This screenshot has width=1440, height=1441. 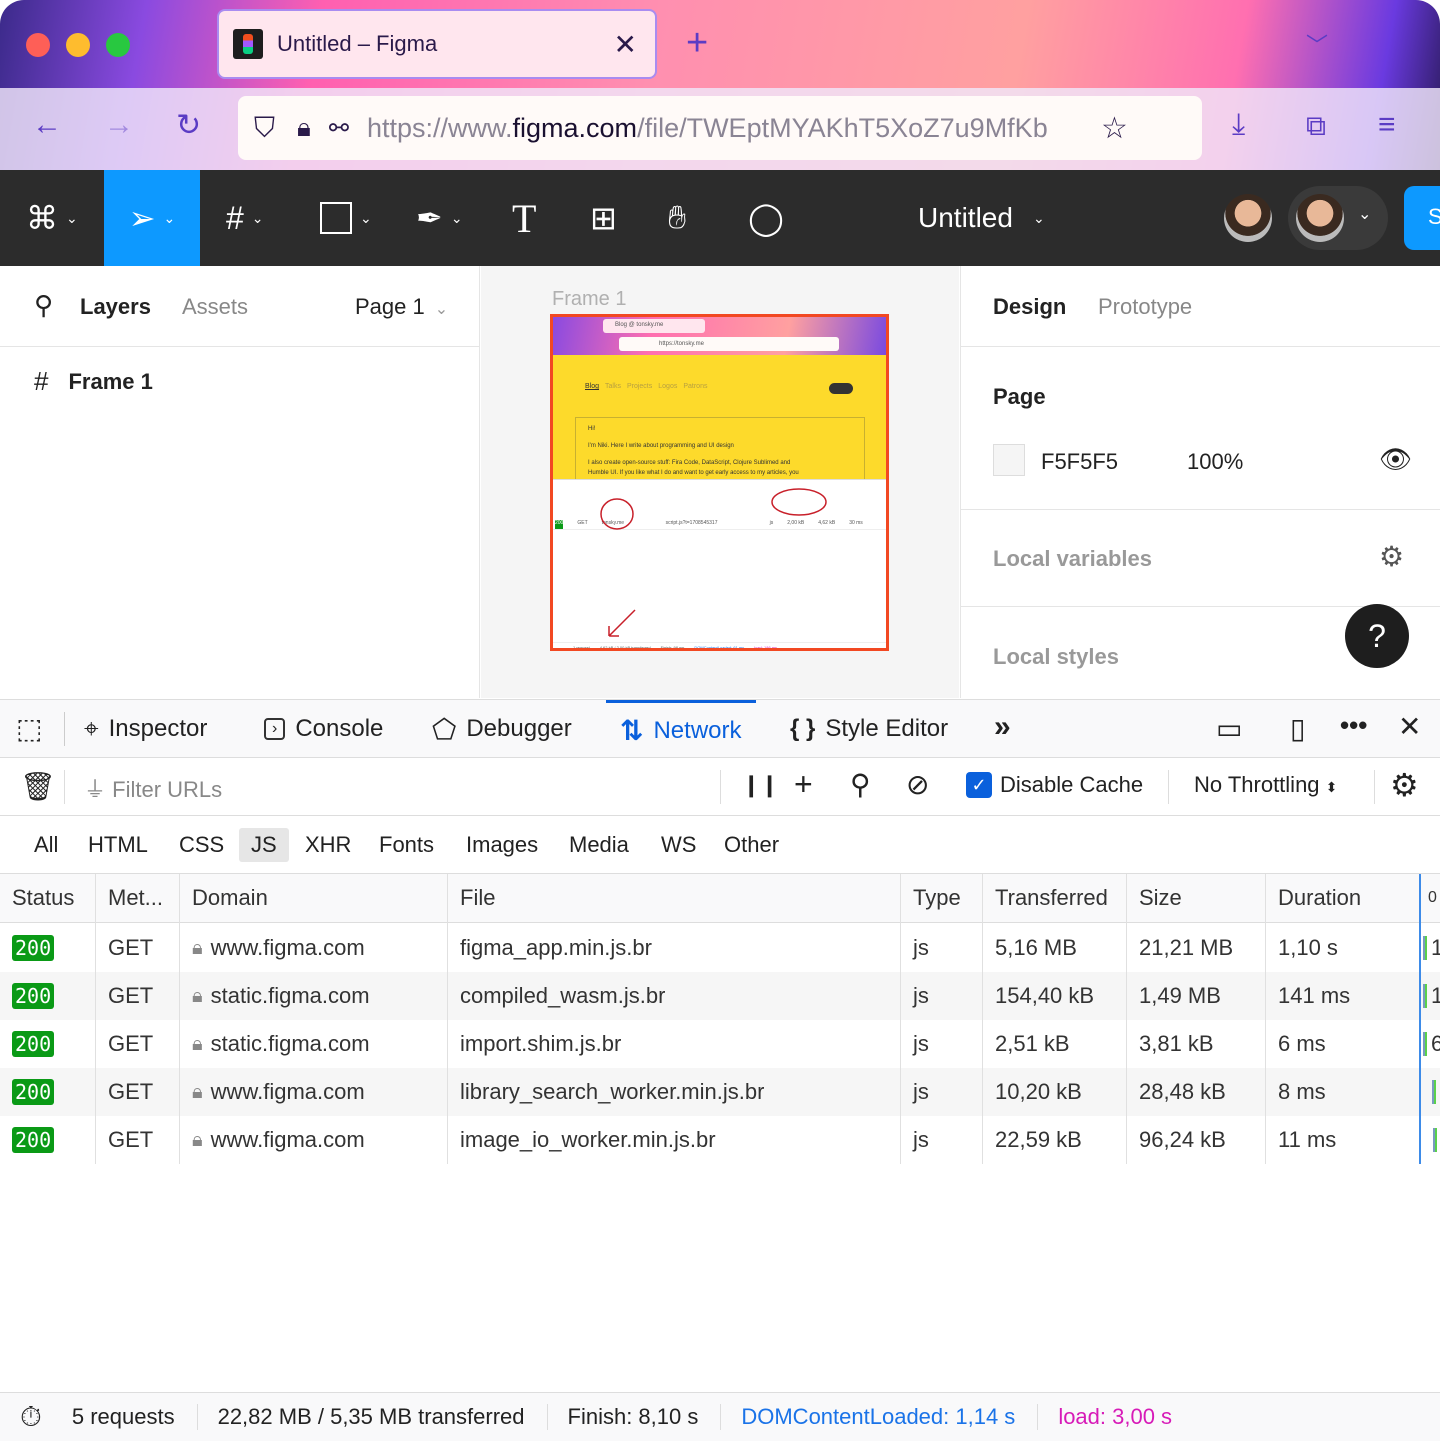 I want to click on responsive-design-icon: ▯, so click(x=1297, y=728).